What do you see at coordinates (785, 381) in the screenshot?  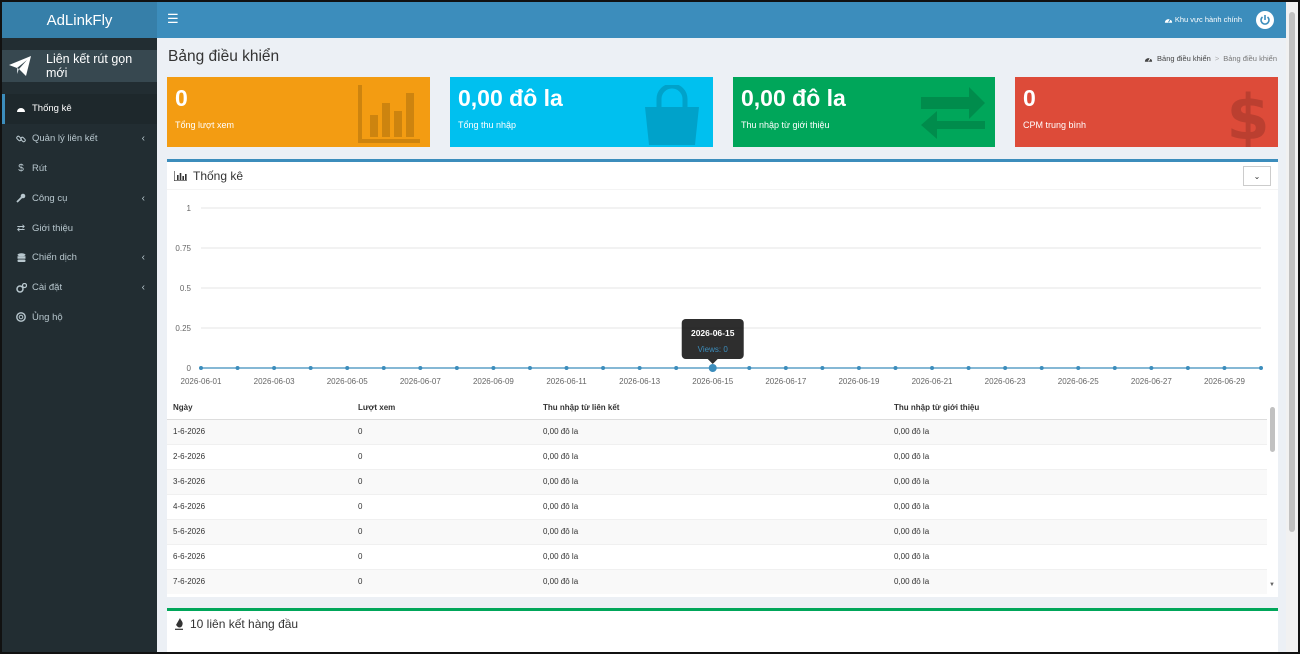 I see `x-tick-label: 2026-06-17` at bounding box center [785, 381].